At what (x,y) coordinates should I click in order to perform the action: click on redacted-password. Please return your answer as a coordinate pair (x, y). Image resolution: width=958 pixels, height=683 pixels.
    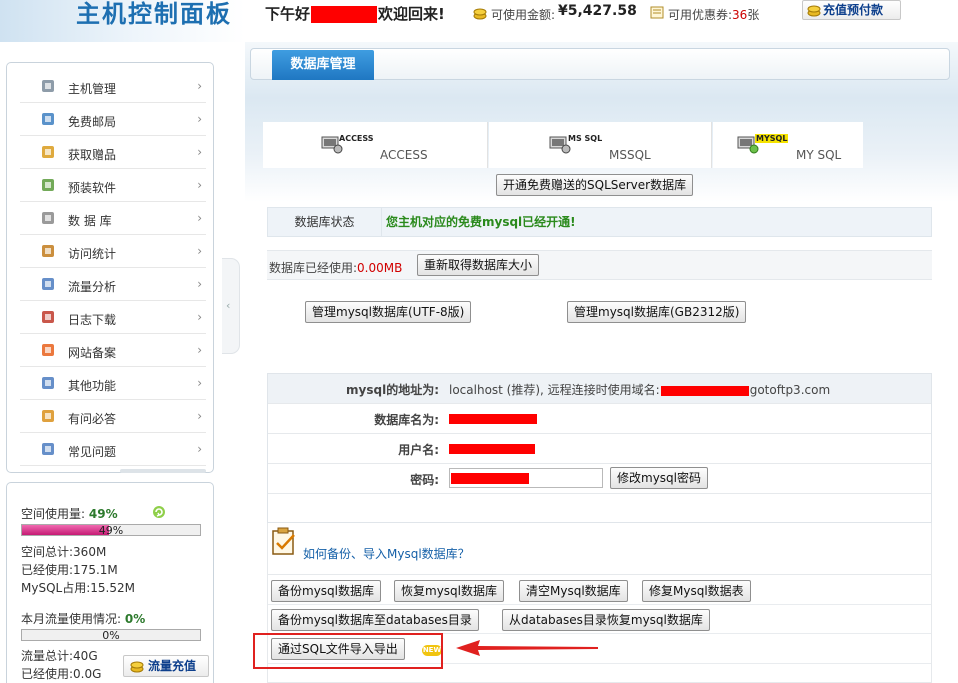
    Looking at the image, I should click on (490, 478).